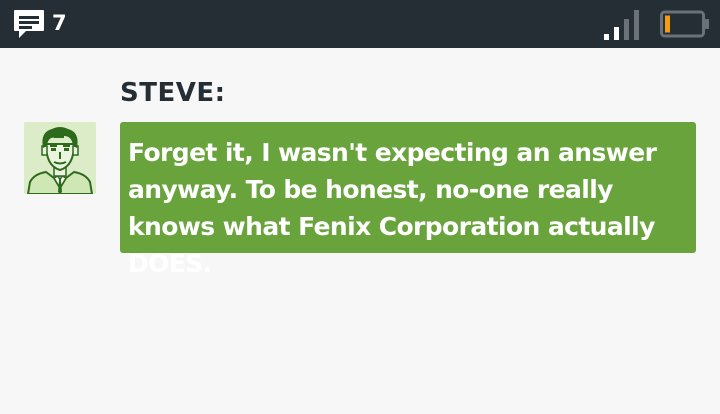 The height and width of the screenshot is (414, 720). I want to click on battery-fill, so click(667, 24).